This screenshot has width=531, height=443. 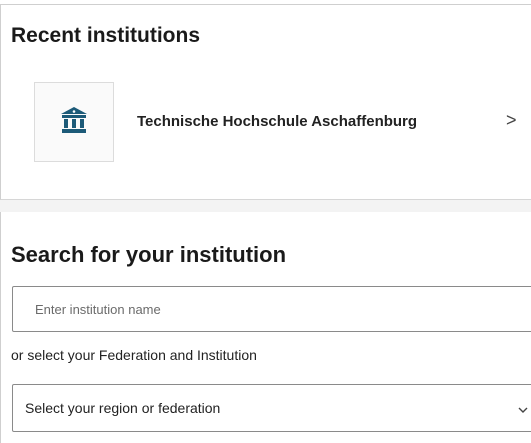 I want to click on region-select-label: Select your region or federation, so click(x=123, y=408).